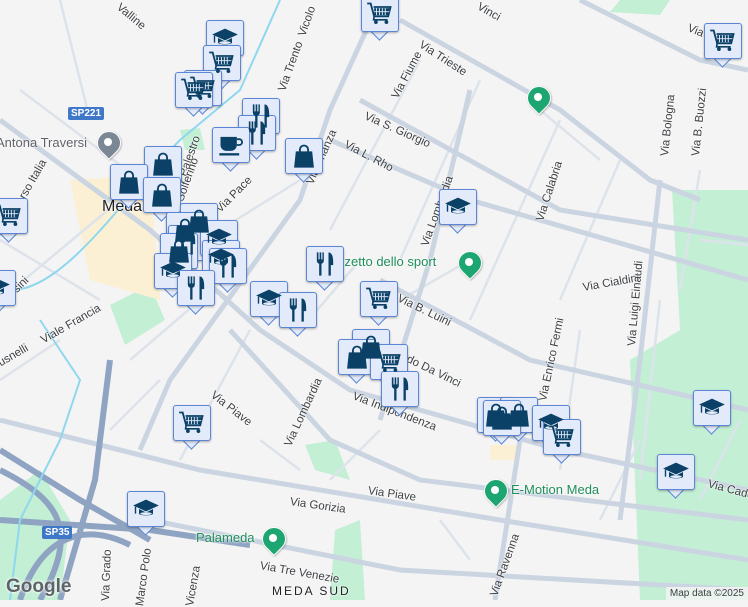 The width and height of the screenshot is (748, 607). What do you see at coordinates (231, 145) in the screenshot?
I see `coffee-cup-icon` at bounding box center [231, 145].